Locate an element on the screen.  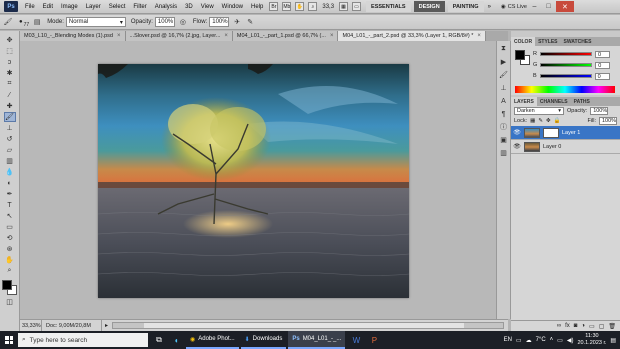
word-icon: W is located at coordinates (356, 340).